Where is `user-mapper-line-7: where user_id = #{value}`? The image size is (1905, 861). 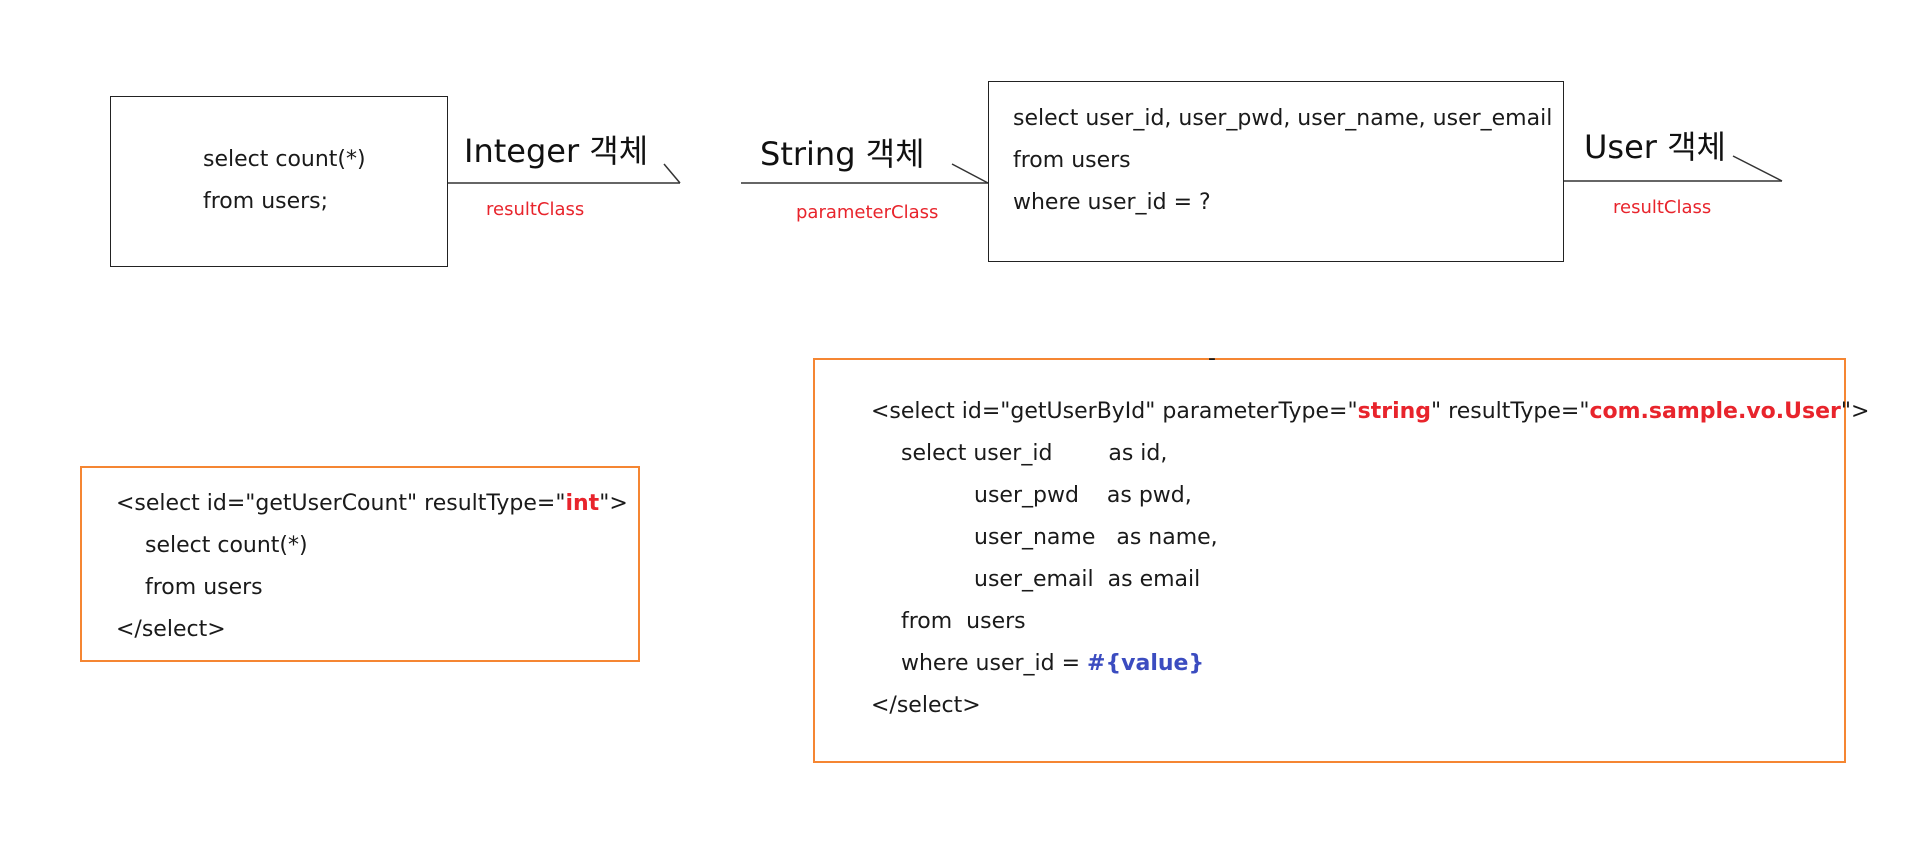 user-mapper-line-7: where user_id = #{value} is located at coordinates (1053, 663).